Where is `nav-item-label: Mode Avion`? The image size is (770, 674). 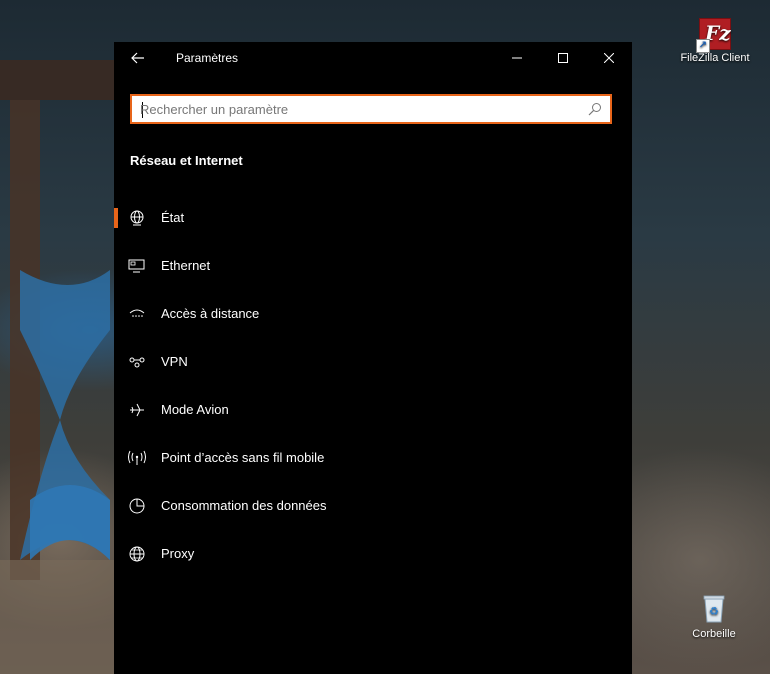
nav-item-label: Mode Avion is located at coordinates (195, 409).